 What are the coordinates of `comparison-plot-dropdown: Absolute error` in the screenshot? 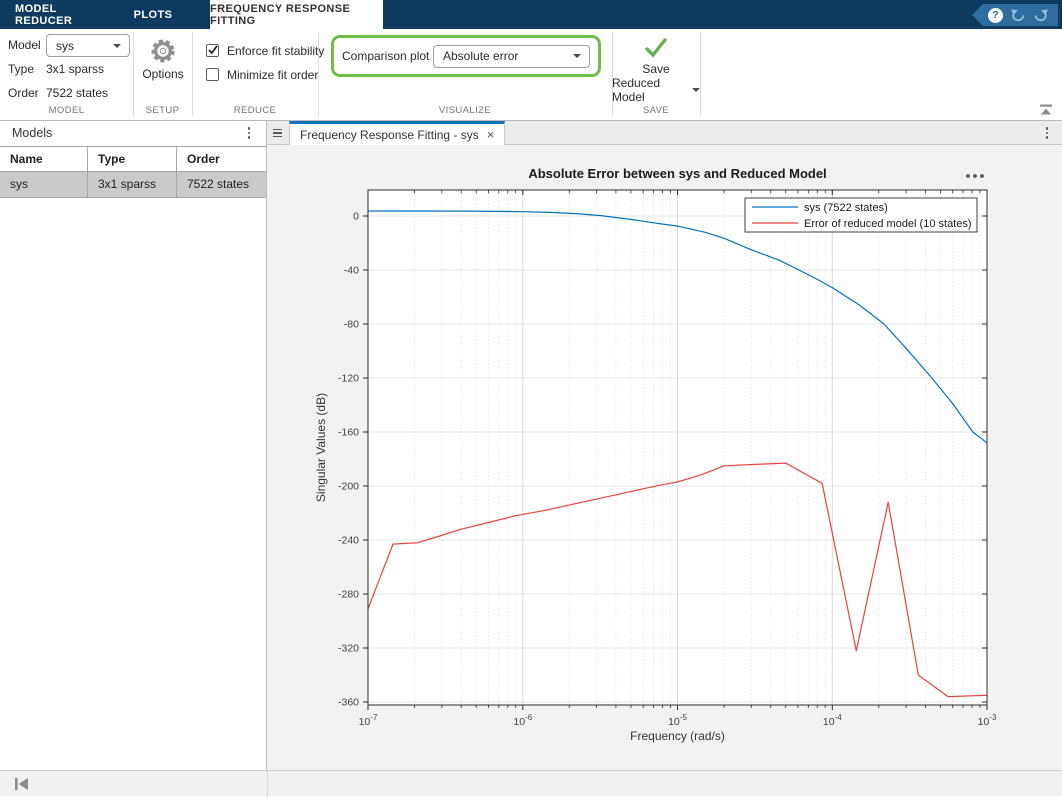 It's located at (511, 56).